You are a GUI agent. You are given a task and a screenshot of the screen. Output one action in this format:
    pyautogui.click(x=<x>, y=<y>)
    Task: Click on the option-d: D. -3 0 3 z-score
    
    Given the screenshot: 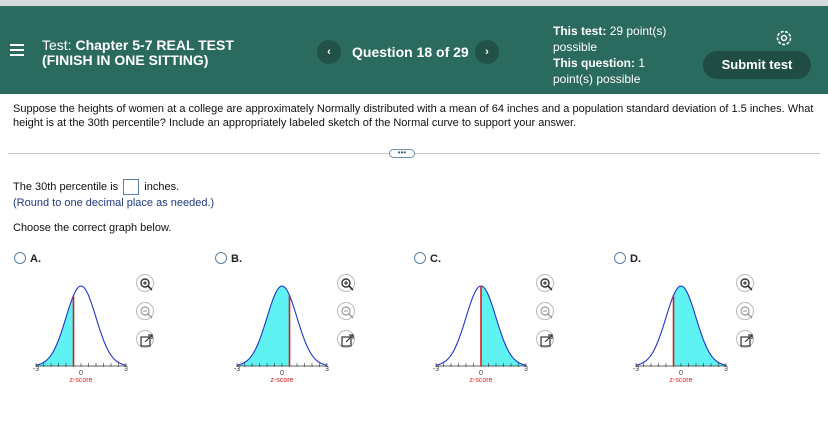 What is the action you would take?
    pyautogui.click(x=714, y=322)
    